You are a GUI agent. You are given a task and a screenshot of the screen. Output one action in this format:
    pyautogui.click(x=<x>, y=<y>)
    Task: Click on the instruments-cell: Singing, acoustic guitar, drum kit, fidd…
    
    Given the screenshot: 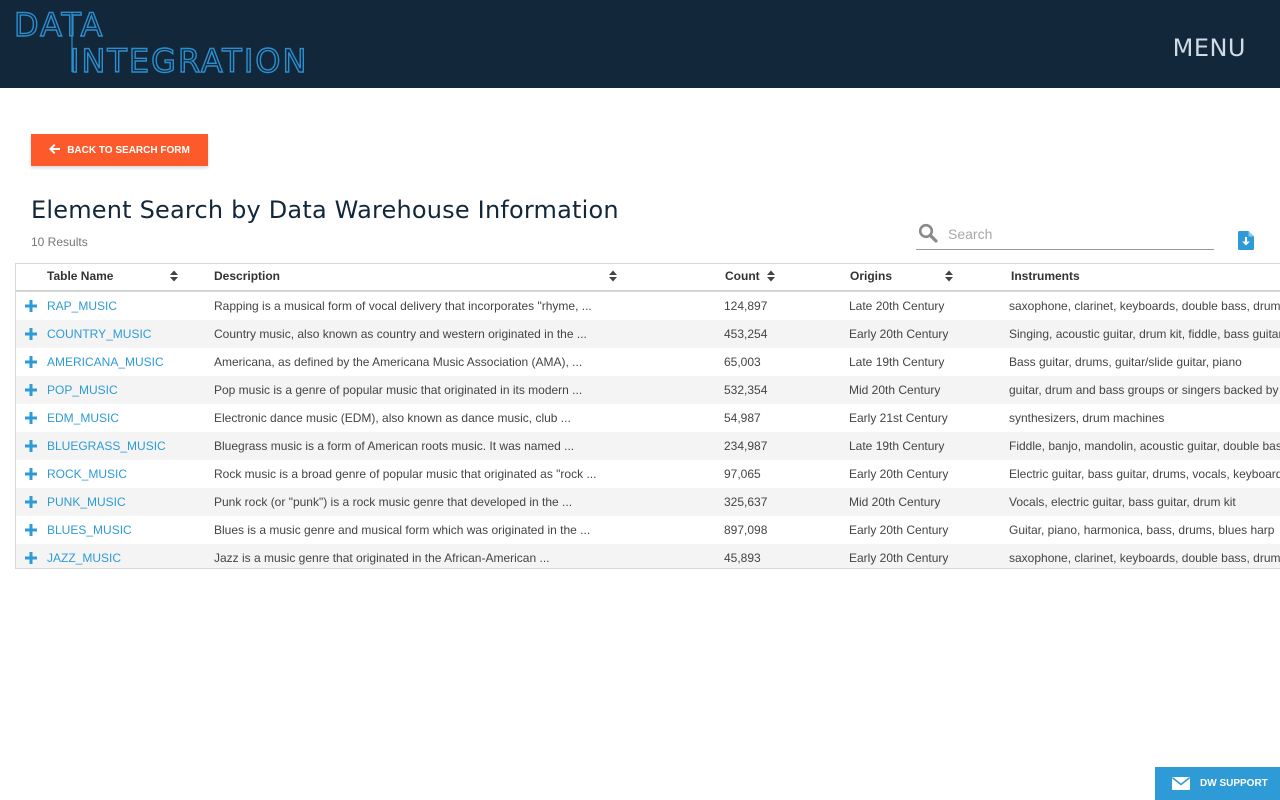 What is the action you would take?
    pyautogui.click(x=1144, y=334)
    